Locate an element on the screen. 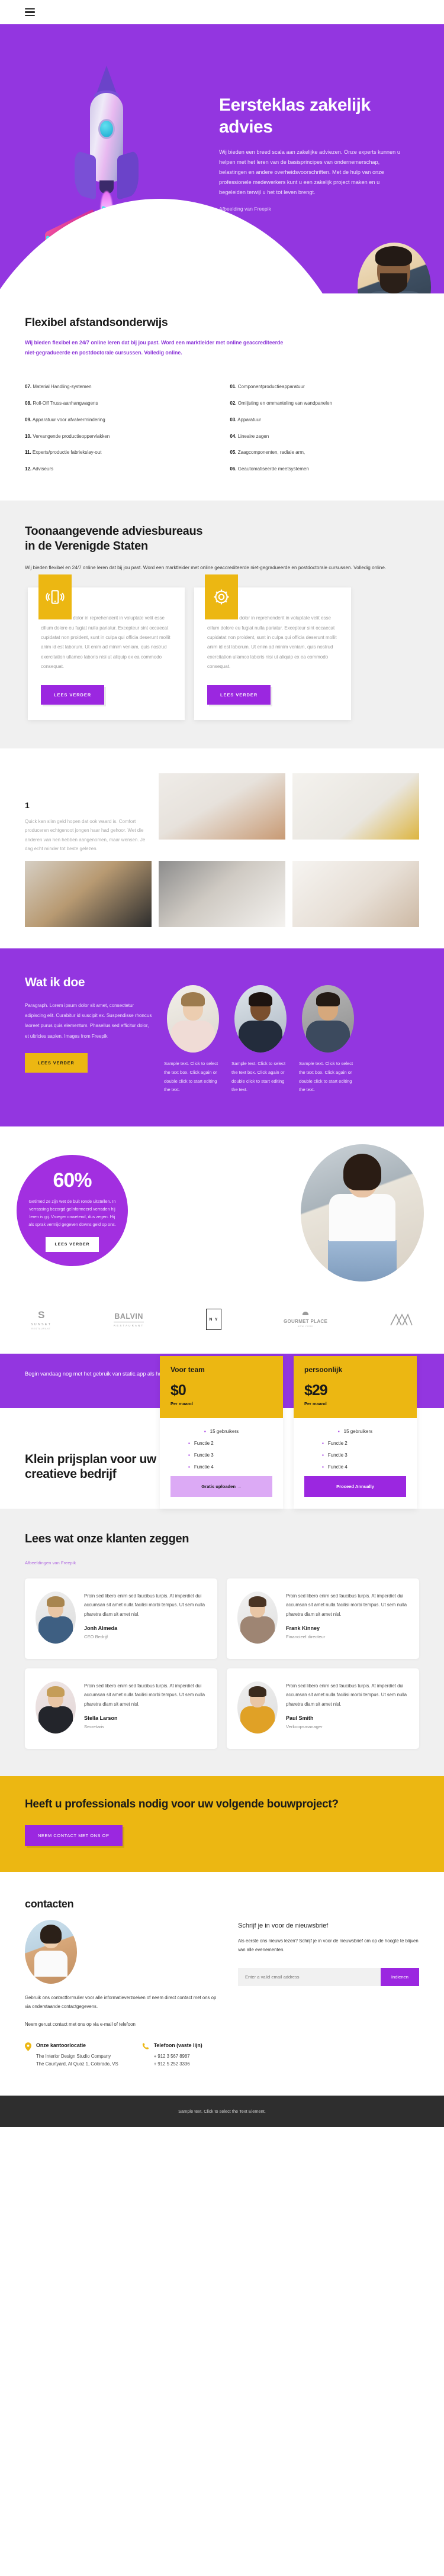  office-title: Onze kantoorlocatie is located at coordinates (61, 2045).